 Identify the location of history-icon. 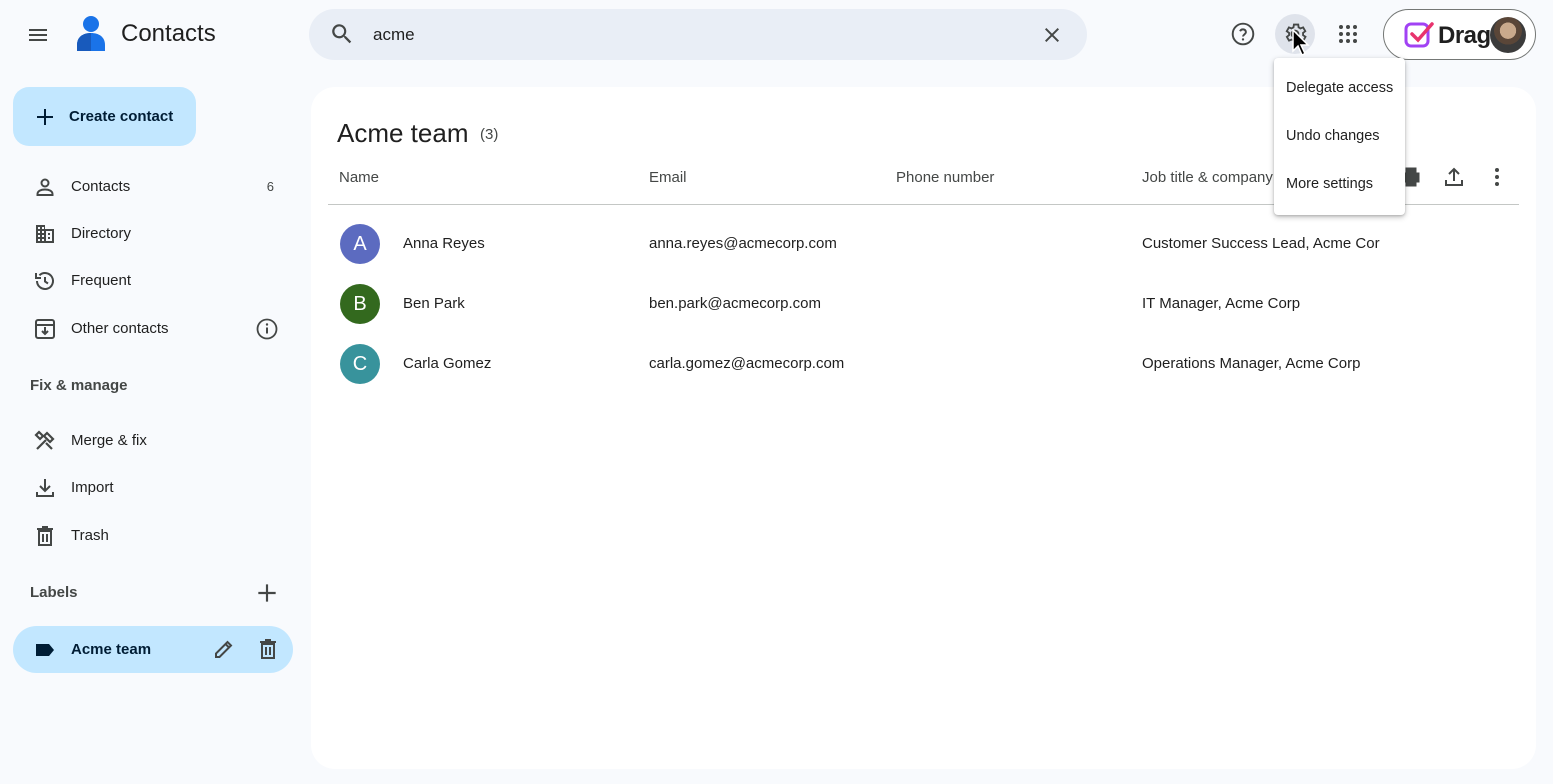
(44, 281).